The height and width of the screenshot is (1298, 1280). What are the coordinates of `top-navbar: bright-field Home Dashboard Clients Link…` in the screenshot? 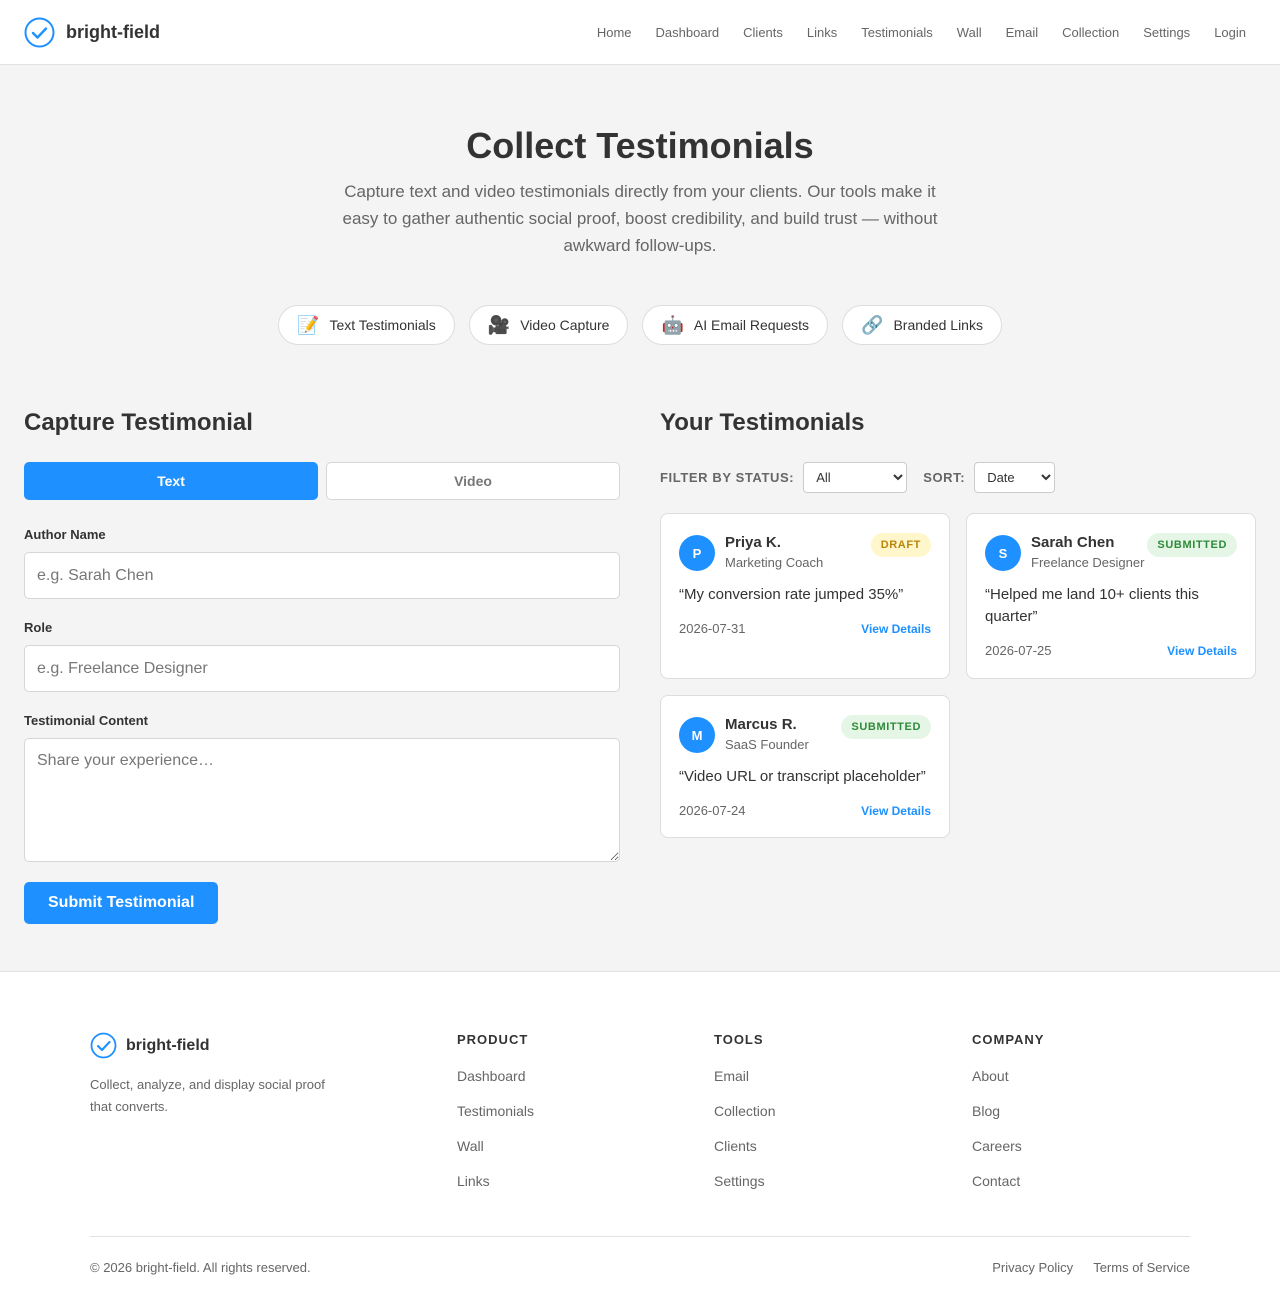 It's located at (640, 32).